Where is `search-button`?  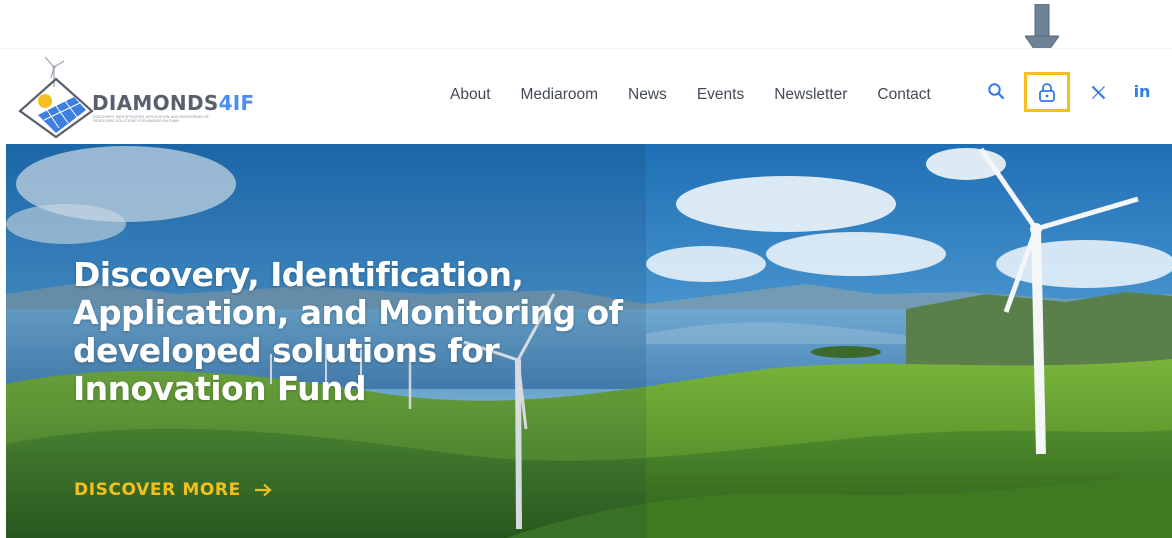
search-button is located at coordinates (996, 91).